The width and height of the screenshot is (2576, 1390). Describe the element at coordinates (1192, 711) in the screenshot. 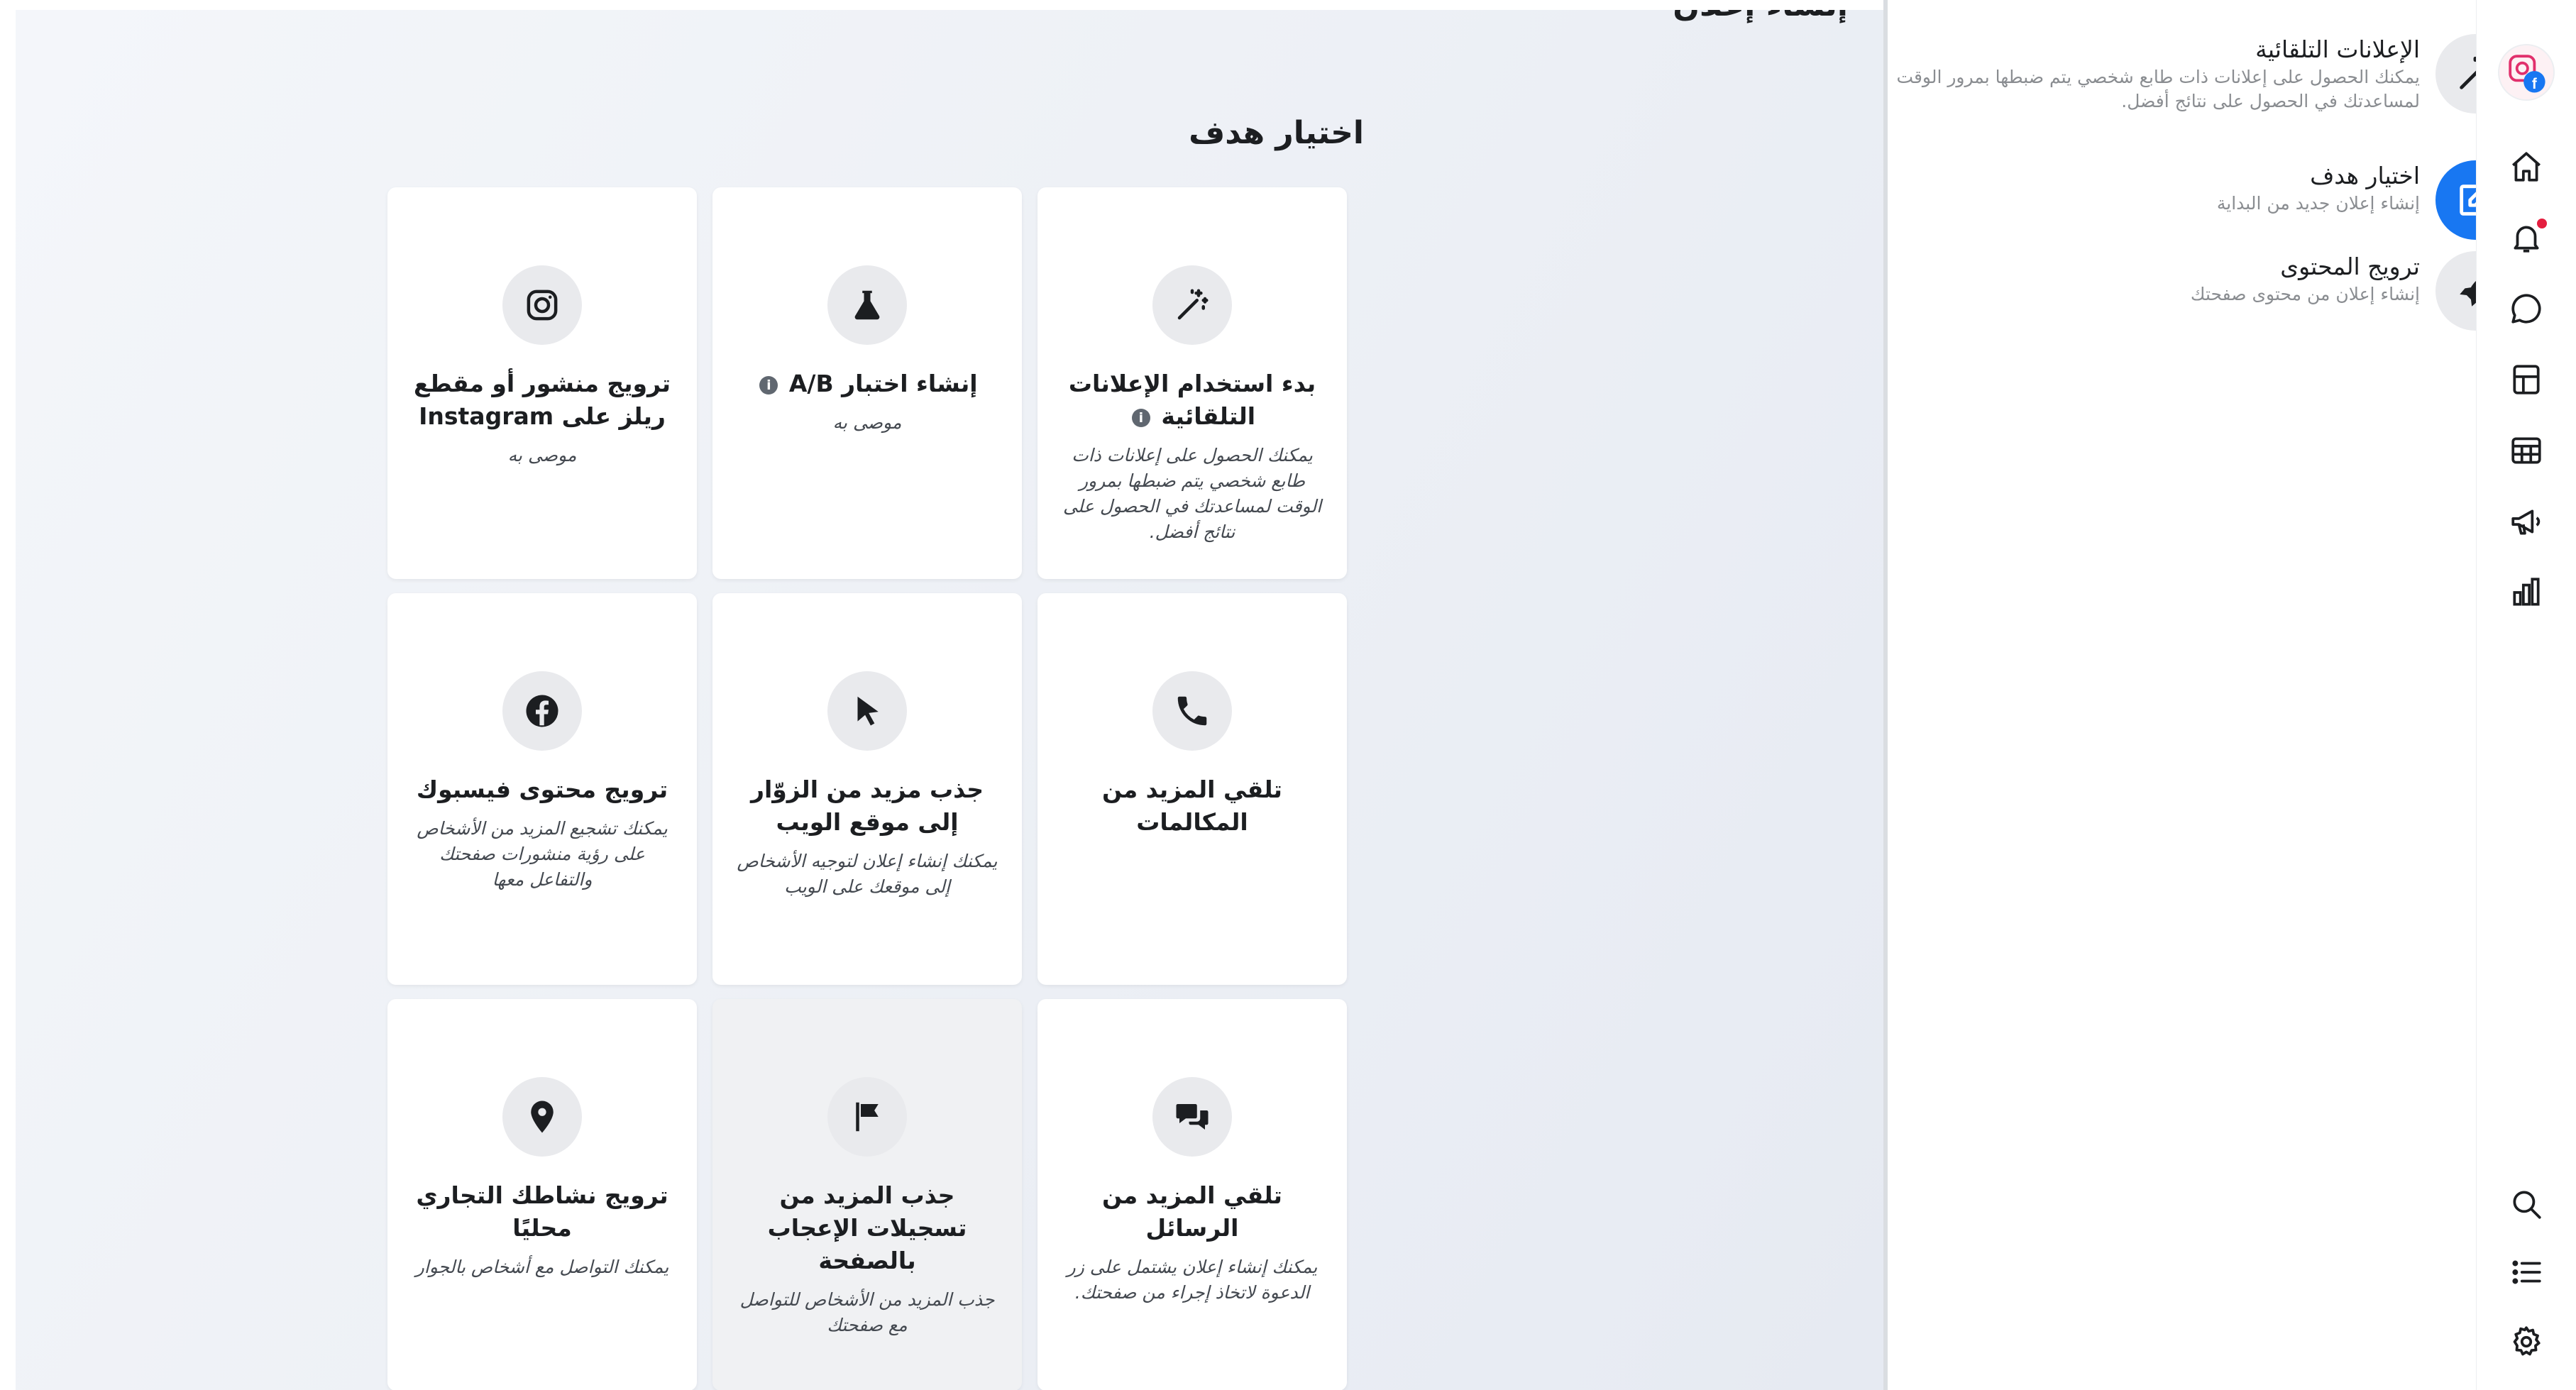

I see `phone-icon` at that location.